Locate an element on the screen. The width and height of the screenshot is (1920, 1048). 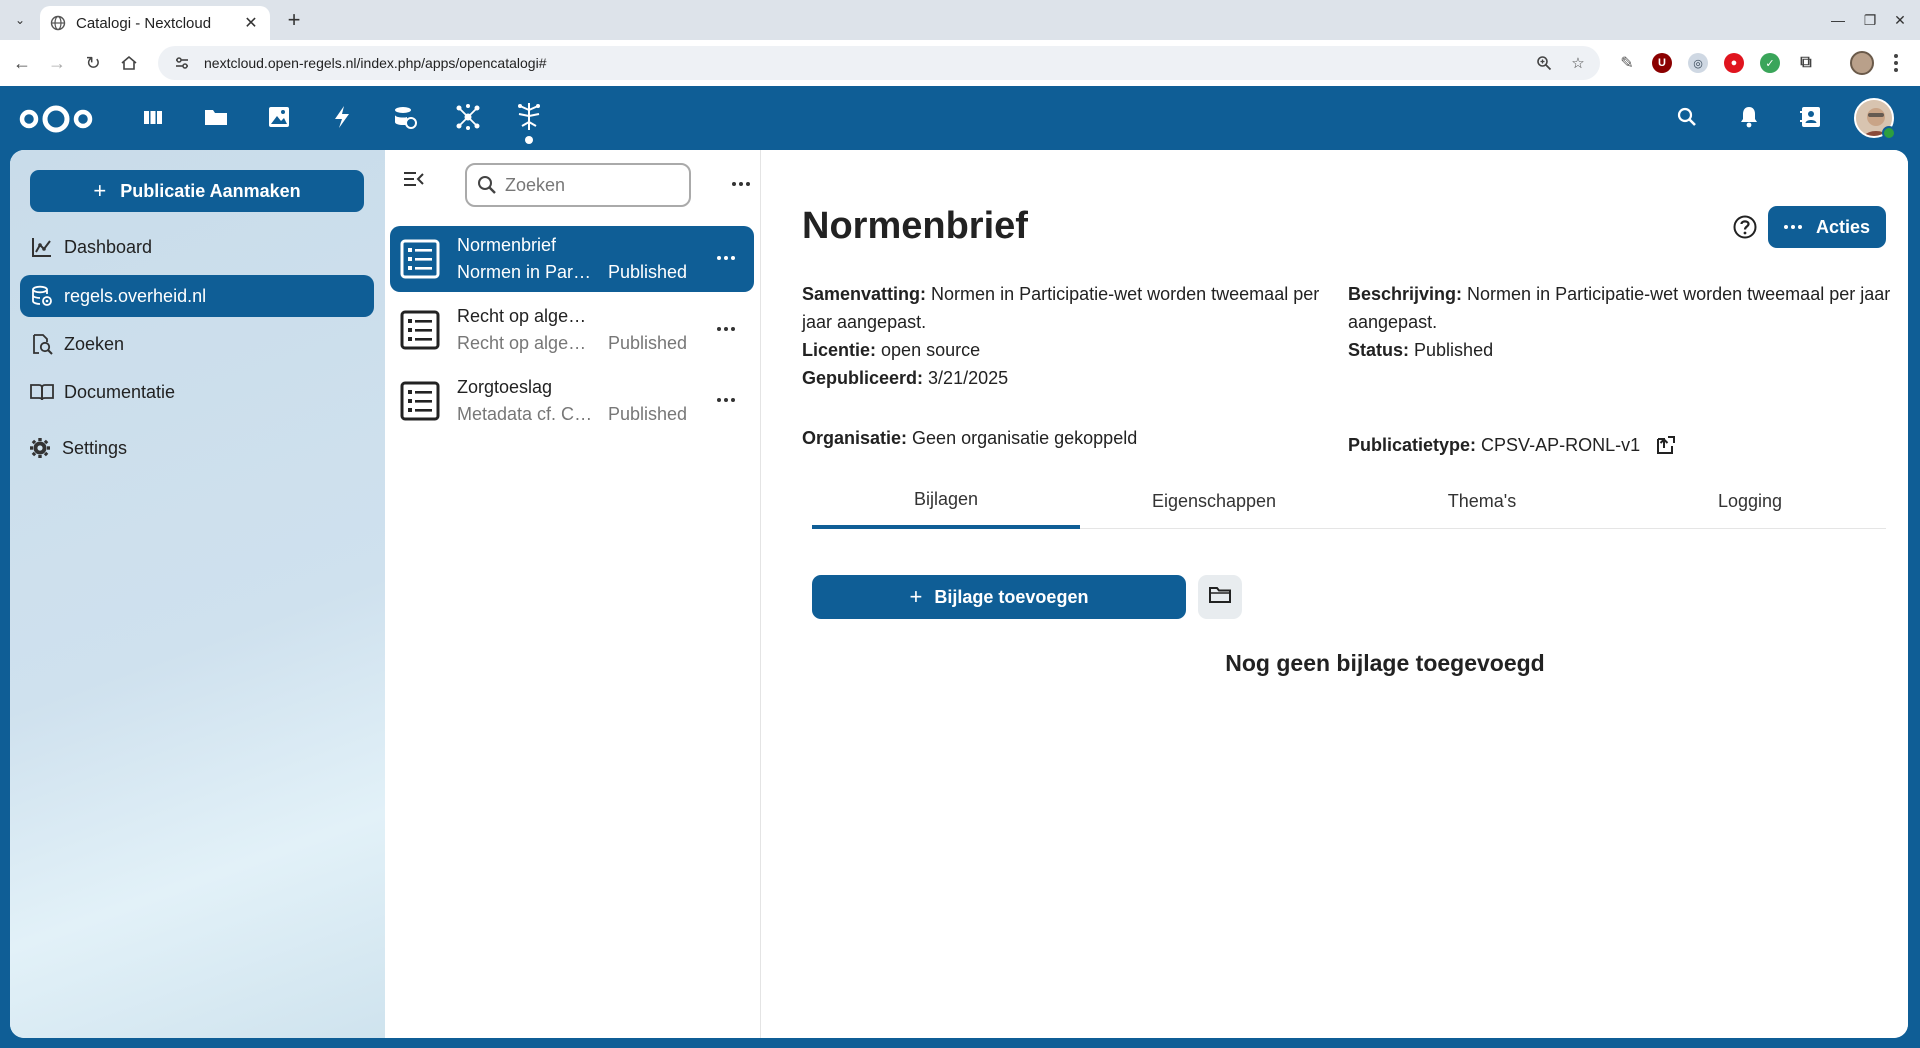
restore-icon: ❐ is located at coordinates (1870, 20).